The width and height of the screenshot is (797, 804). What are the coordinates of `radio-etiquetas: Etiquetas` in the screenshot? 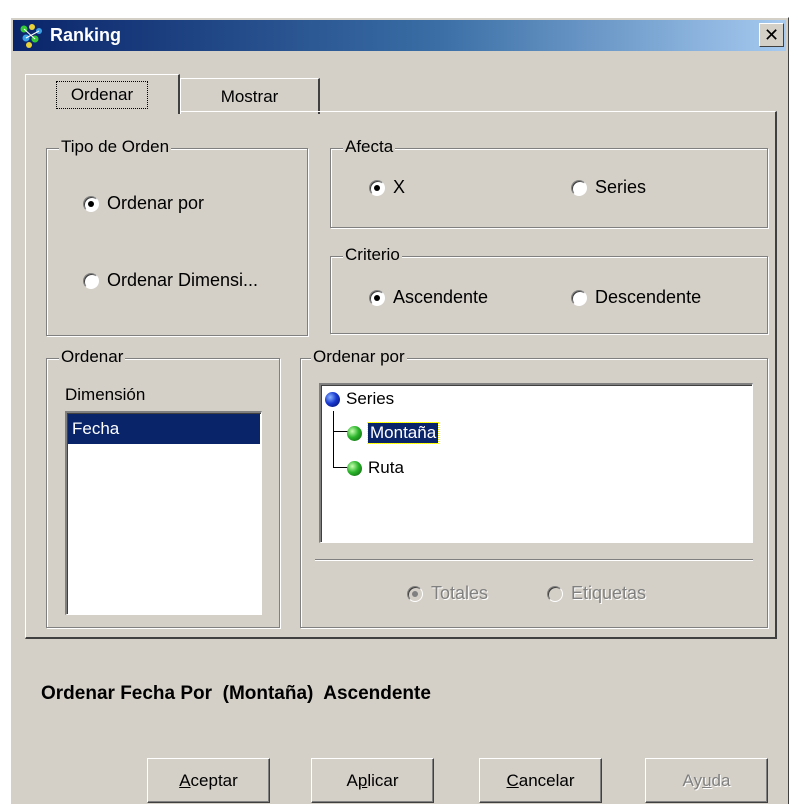 It's located at (596, 593).